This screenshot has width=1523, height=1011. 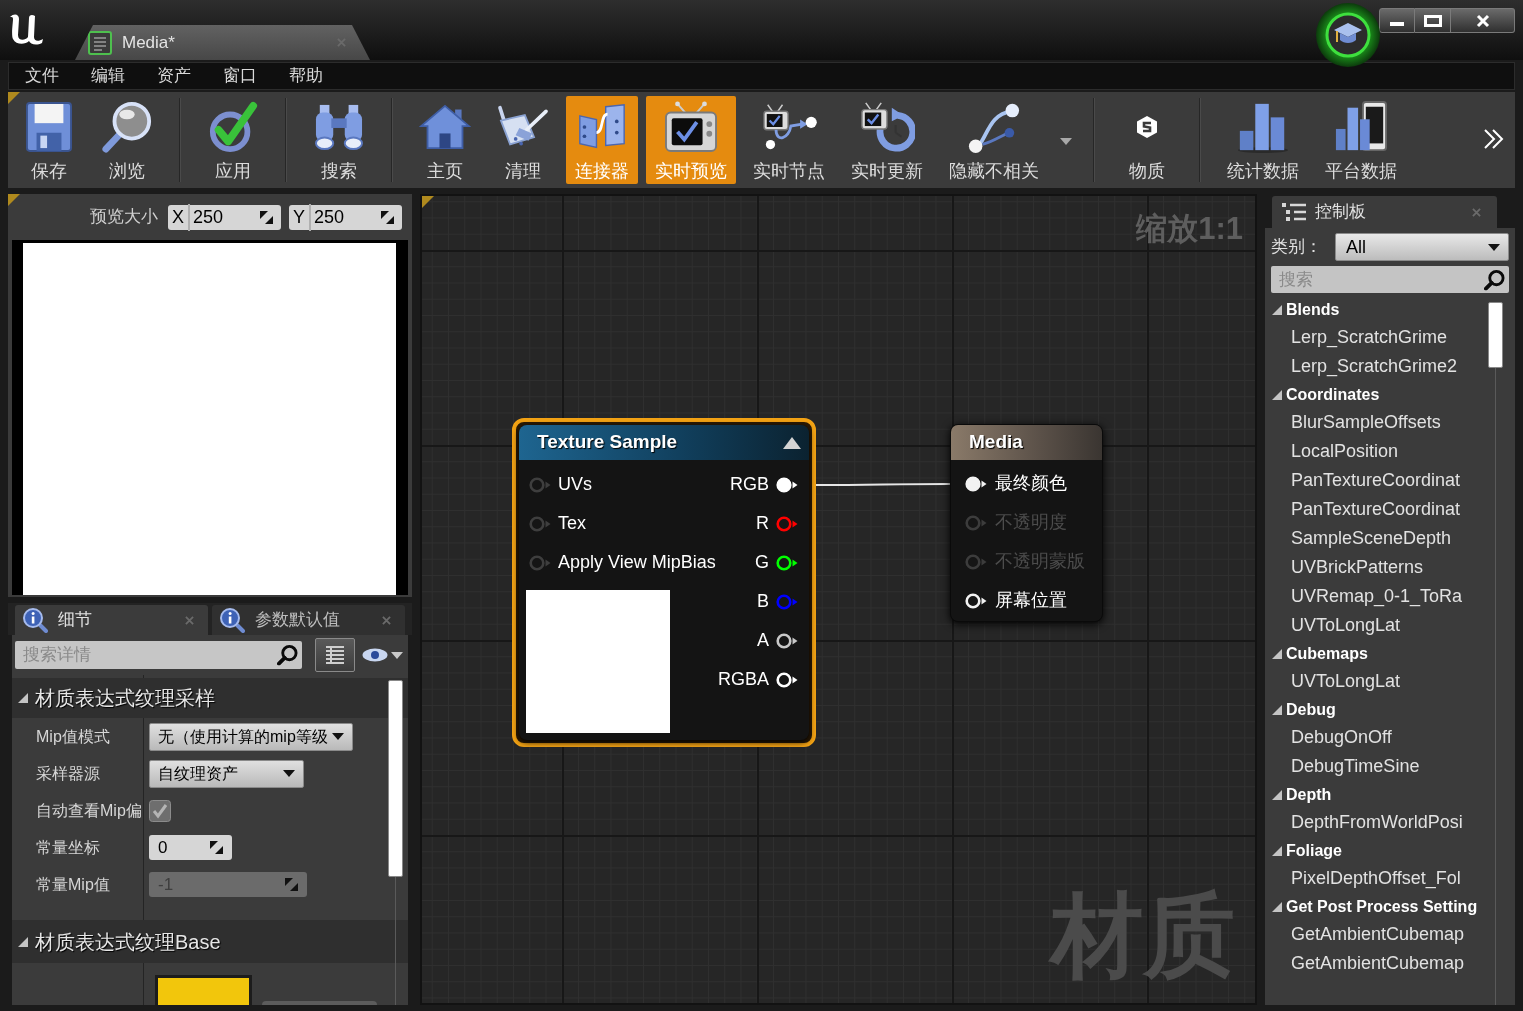 What do you see at coordinates (339, 127) in the screenshot?
I see `binoculars-icon` at bounding box center [339, 127].